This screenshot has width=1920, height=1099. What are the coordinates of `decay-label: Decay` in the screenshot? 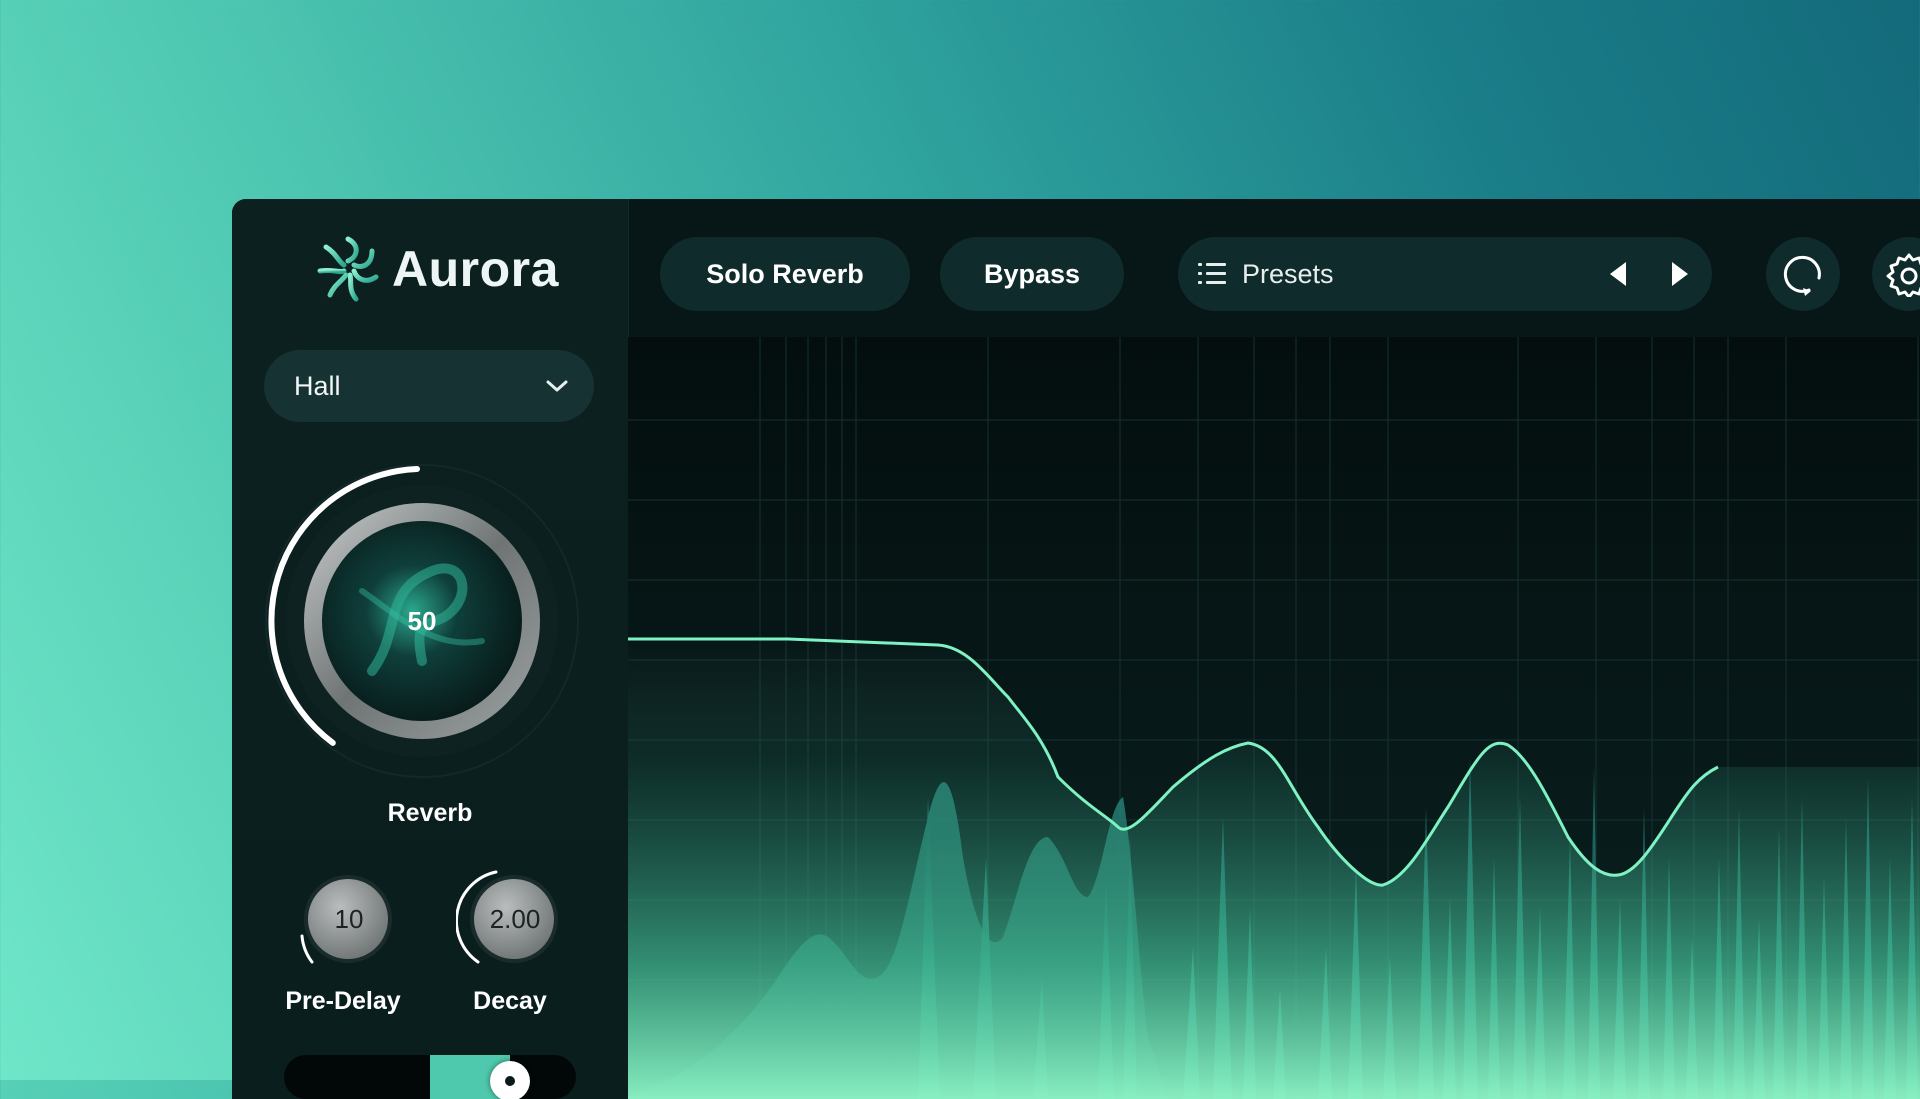 It's located at (510, 1001).